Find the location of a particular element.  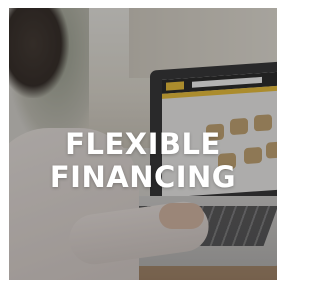

headline-line-1: FLEXIBLE is located at coordinates (143, 144).